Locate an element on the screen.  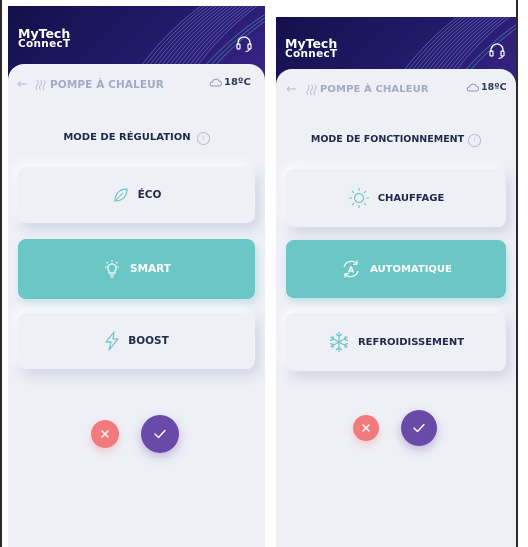
option-refroidissement-button: REFROIDISSEMENT is located at coordinates (396, 342).